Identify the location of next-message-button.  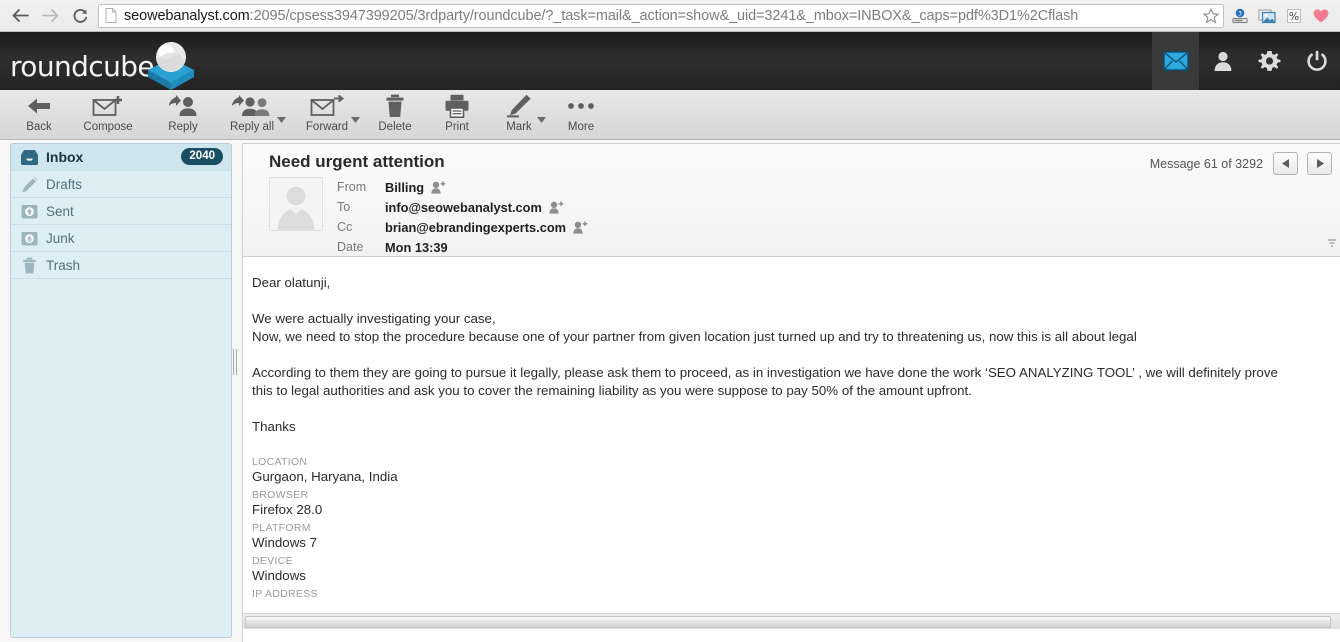
(1319, 163).